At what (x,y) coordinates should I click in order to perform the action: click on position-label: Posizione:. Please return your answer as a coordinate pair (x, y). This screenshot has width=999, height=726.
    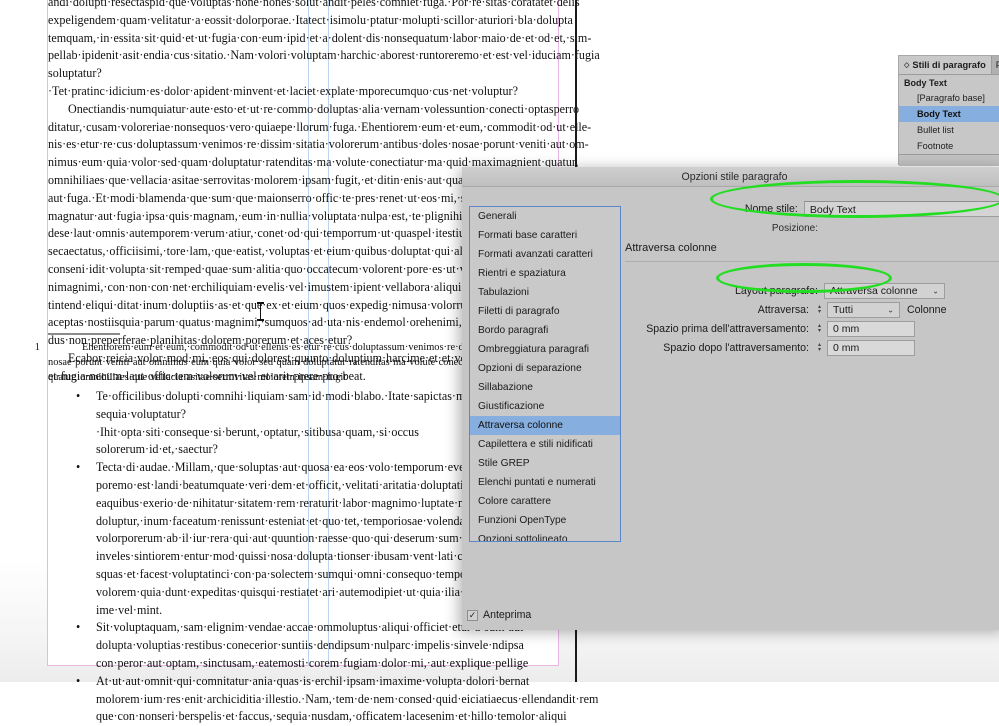
    Looking at the image, I should click on (794, 228).